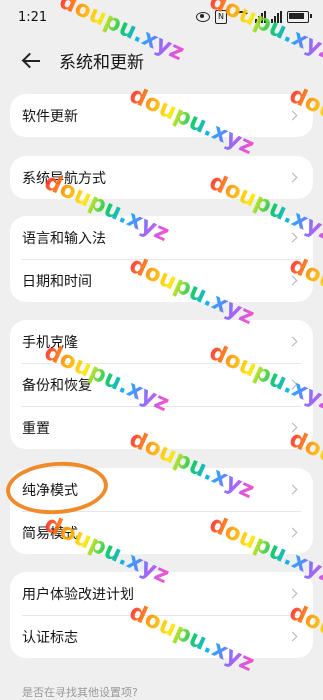 The height and width of the screenshot is (700, 323). I want to click on certification-label: 认证标志, so click(50, 637).